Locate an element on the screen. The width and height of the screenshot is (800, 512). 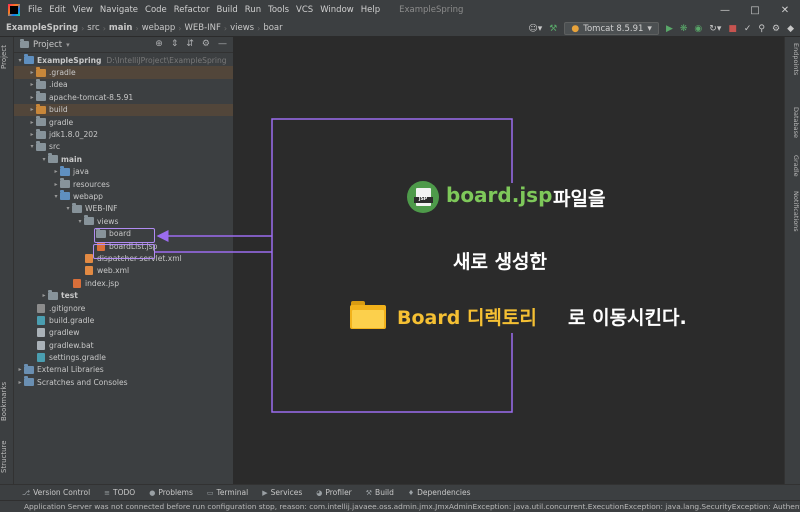
annotation-line3-text: 로 이동시킨다. is located at coordinates (627, 318).